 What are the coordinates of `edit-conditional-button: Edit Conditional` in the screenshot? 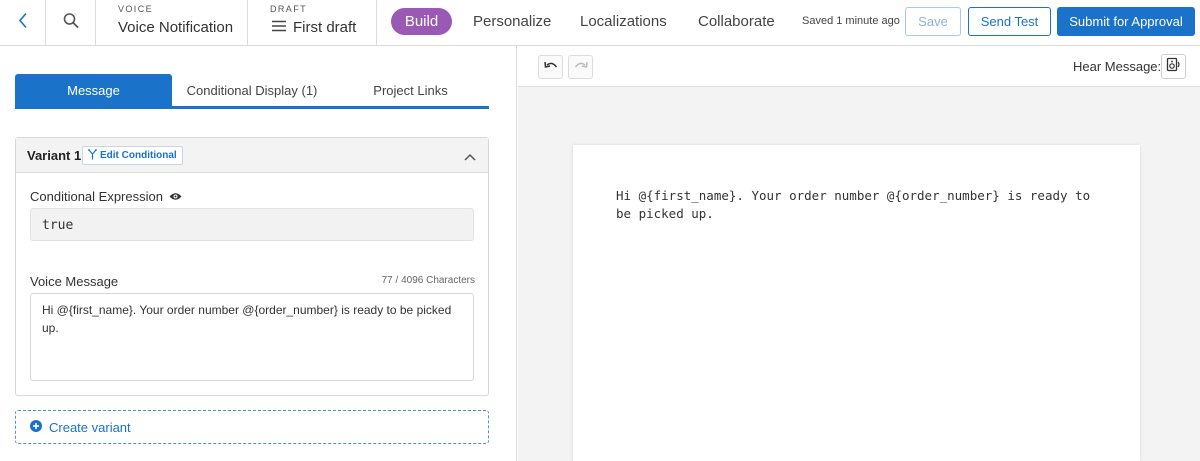 It's located at (132, 155).